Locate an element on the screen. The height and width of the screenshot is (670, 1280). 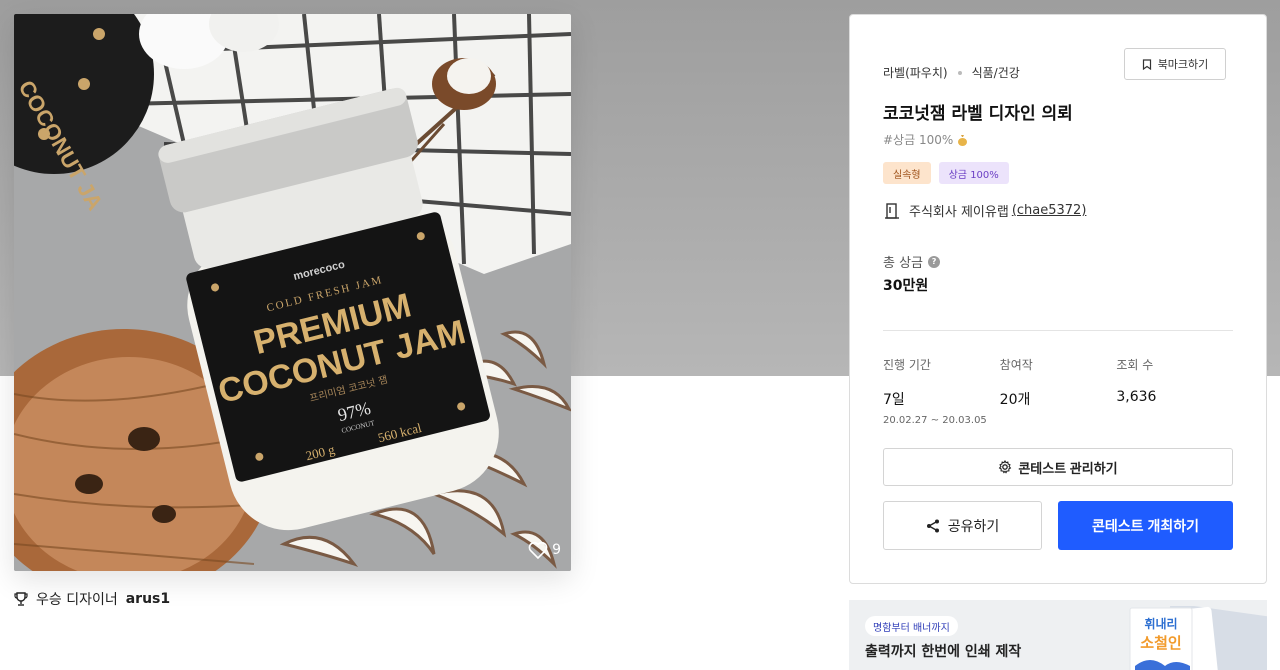
host-label: 콘테스트 개최하기 is located at coordinates (1145, 525).